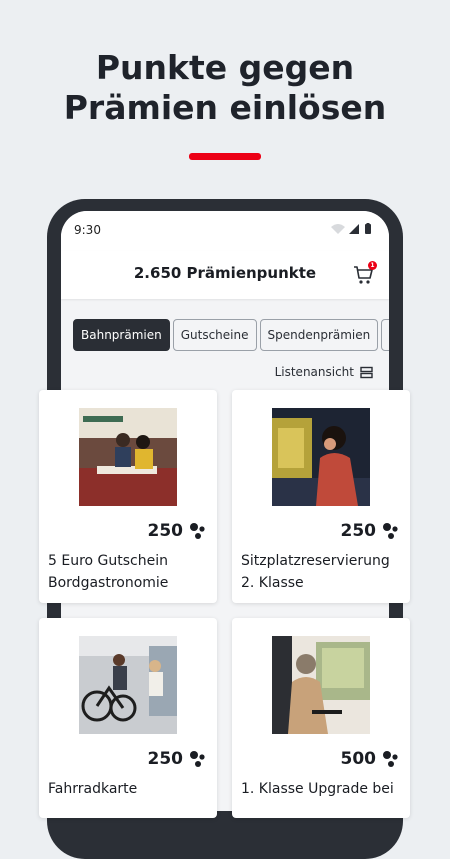  Describe the element at coordinates (321, 457) in the screenshot. I see `window-passenger-photo` at that location.